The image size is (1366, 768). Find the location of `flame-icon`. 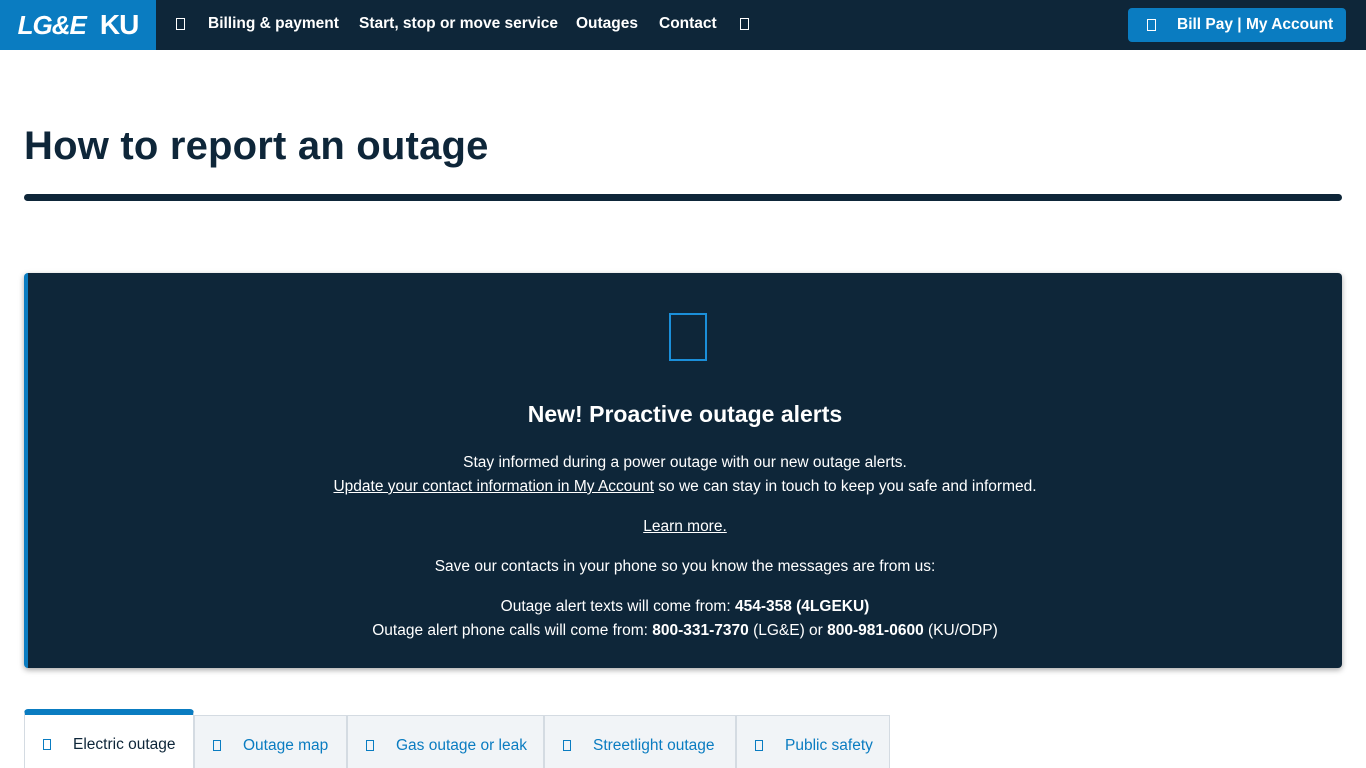

flame-icon is located at coordinates (370, 745).